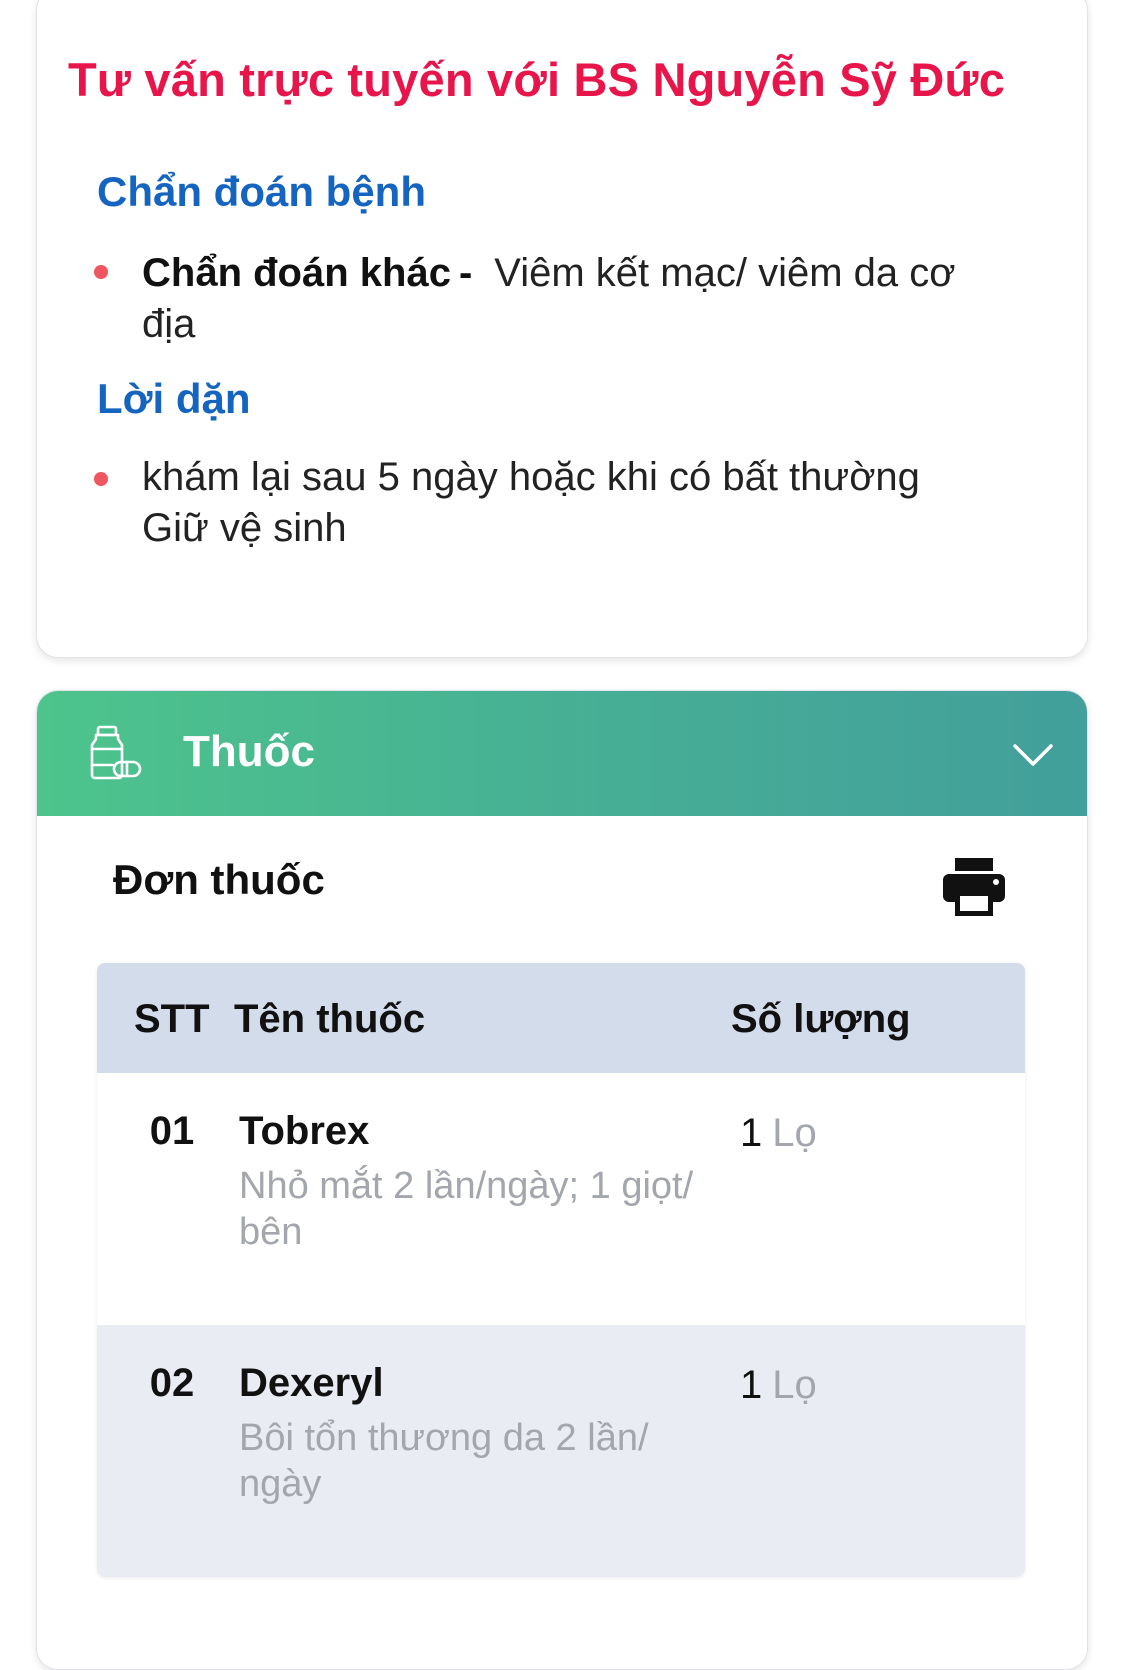  I want to click on medicine-bottle-pill-icon, so click(116, 752).